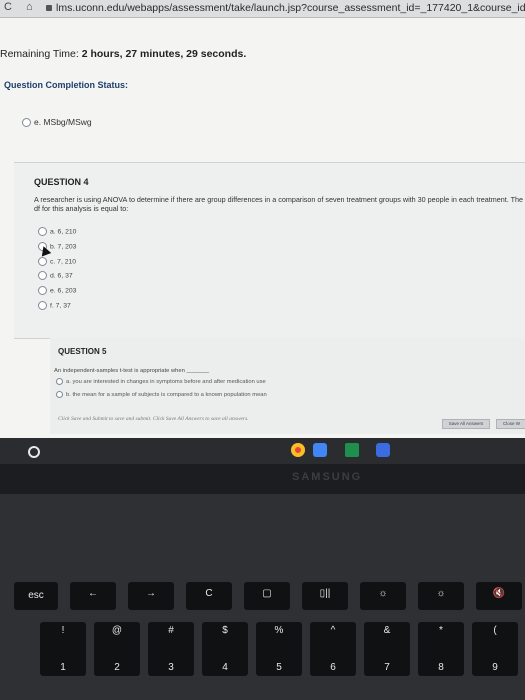 This screenshot has height=700, width=525. I want to click on key-label: →, so click(151, 593).